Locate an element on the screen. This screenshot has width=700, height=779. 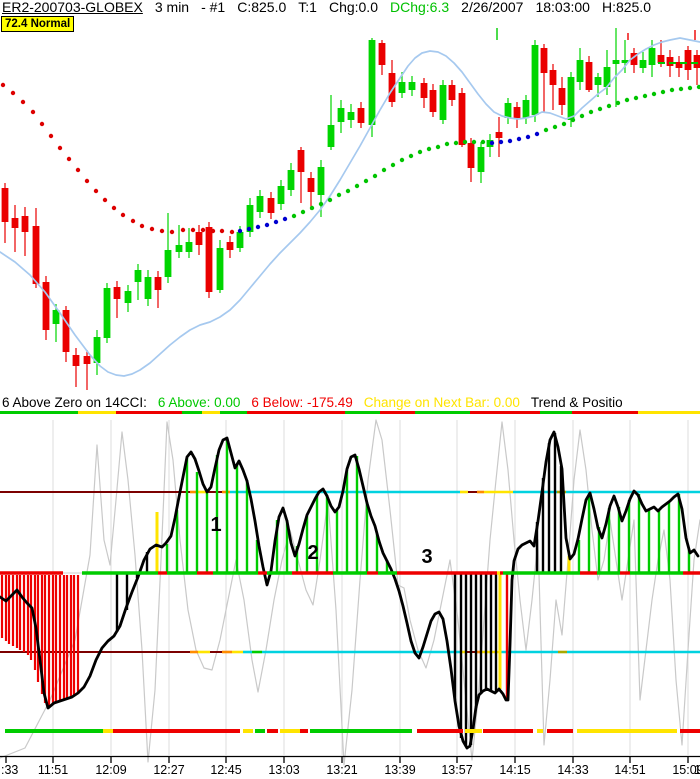
indicator-name-label: 6 Above Zero on 14CCI: is located at coordinates (74, 402).